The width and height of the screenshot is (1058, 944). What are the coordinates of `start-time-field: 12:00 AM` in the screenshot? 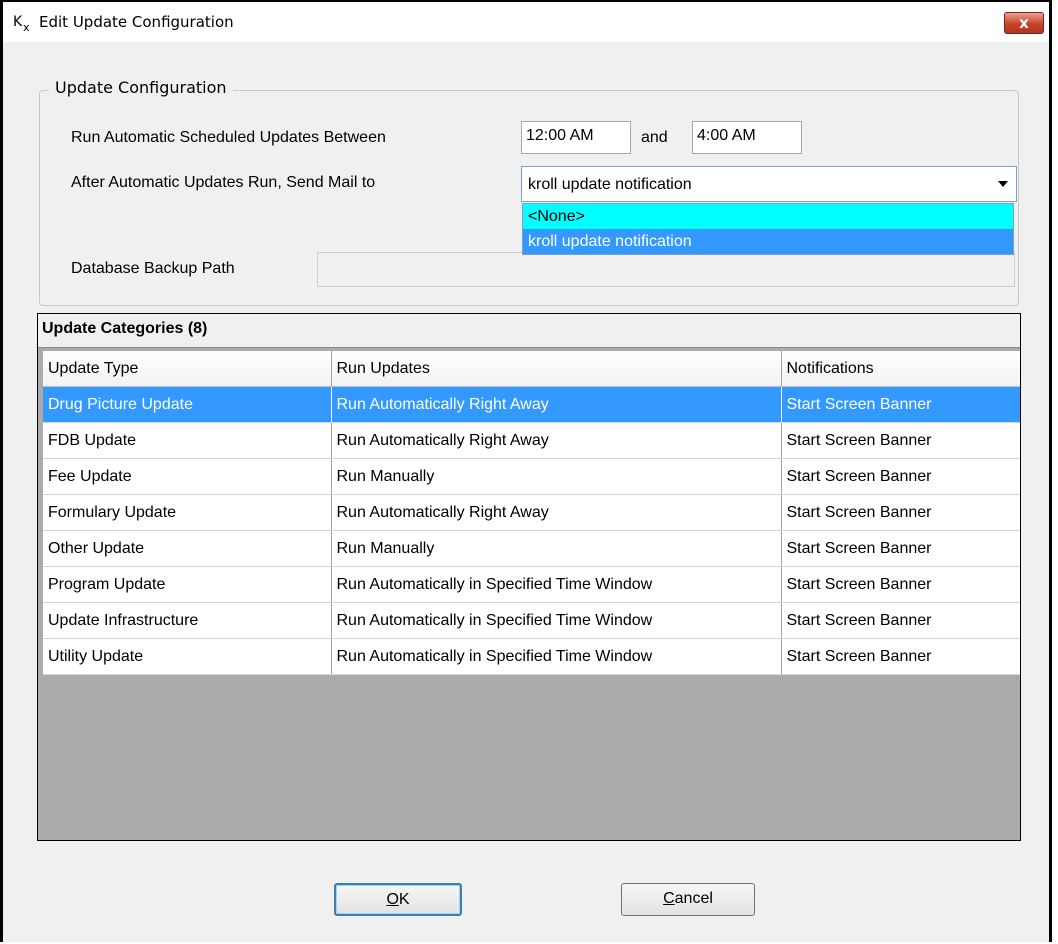 It's located at (576, 137).